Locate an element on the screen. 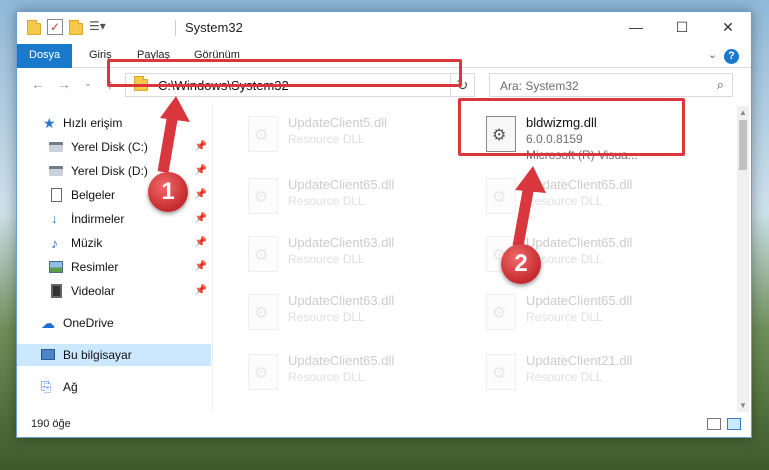 The width and height of the screenshot is (769, 470). scrollbar-thumb is located at coordinates (743, 145).